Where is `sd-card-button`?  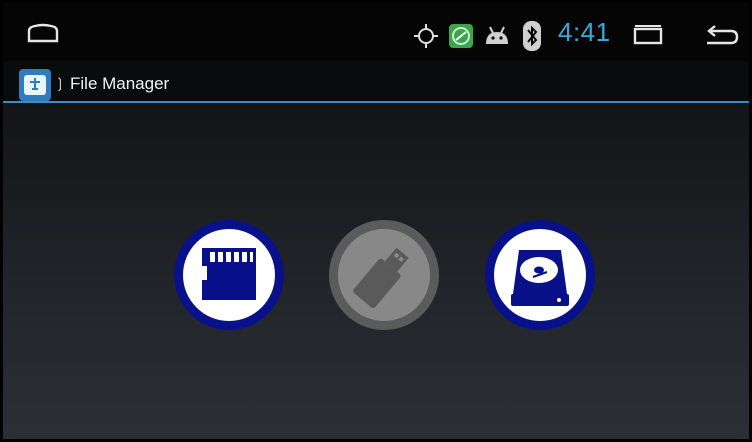 sd-card-button is located at coordinates (229, 275).